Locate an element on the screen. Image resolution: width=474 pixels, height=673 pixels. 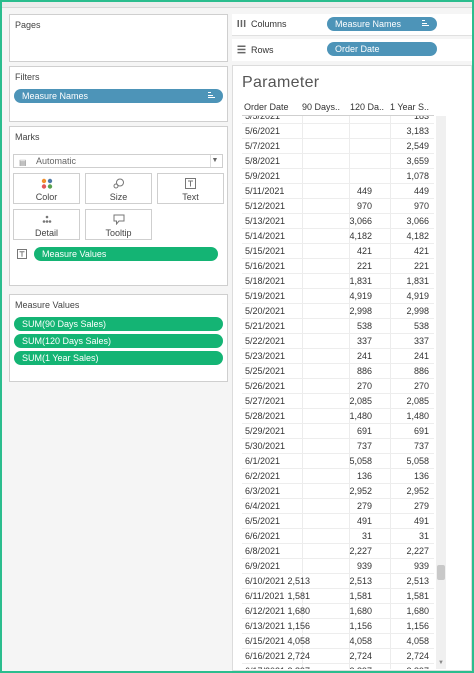
days-90-cell: 1,581 is located at coordinates (298, 596).